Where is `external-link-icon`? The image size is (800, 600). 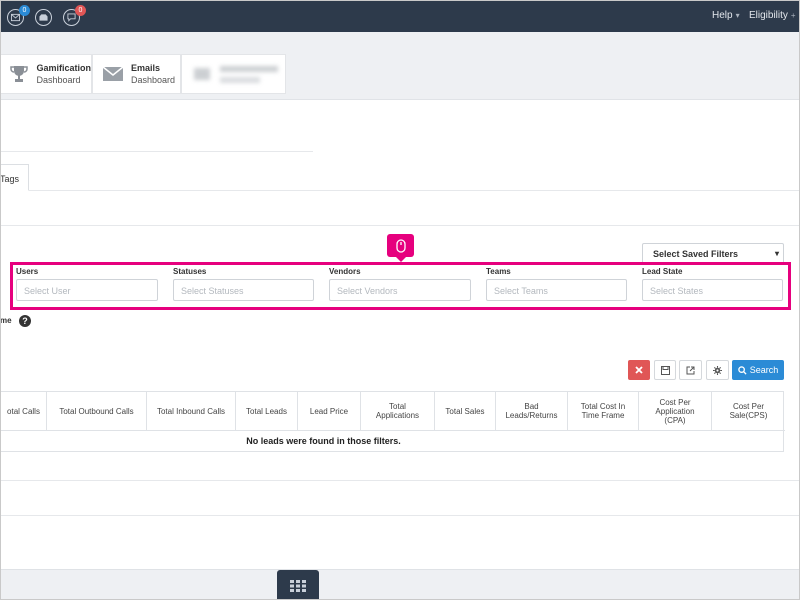
external-link-icon is located at coordinates (690, 370).